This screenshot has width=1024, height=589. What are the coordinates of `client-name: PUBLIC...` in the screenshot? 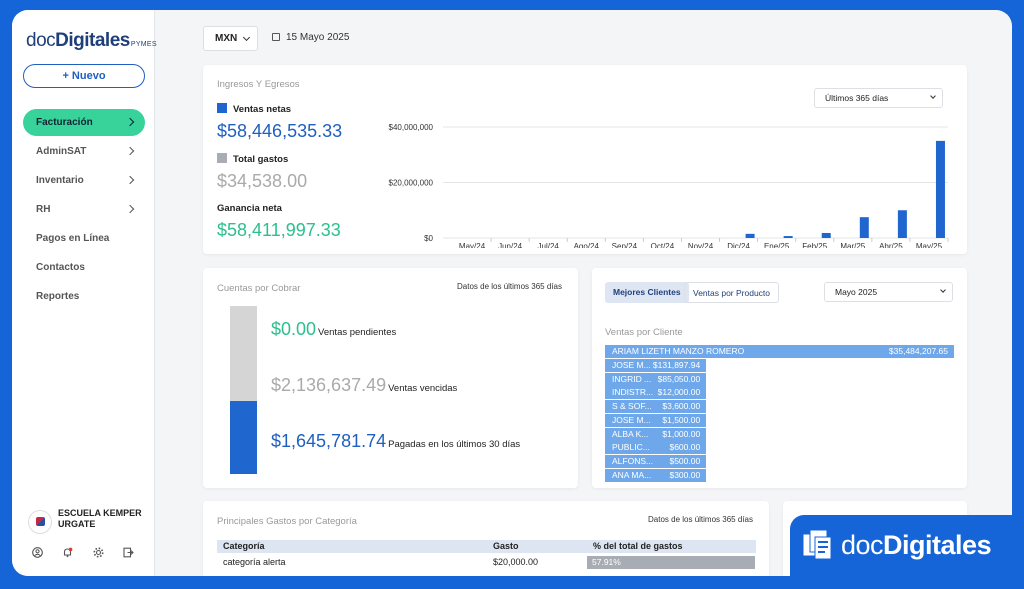 It's located at (631, 447).